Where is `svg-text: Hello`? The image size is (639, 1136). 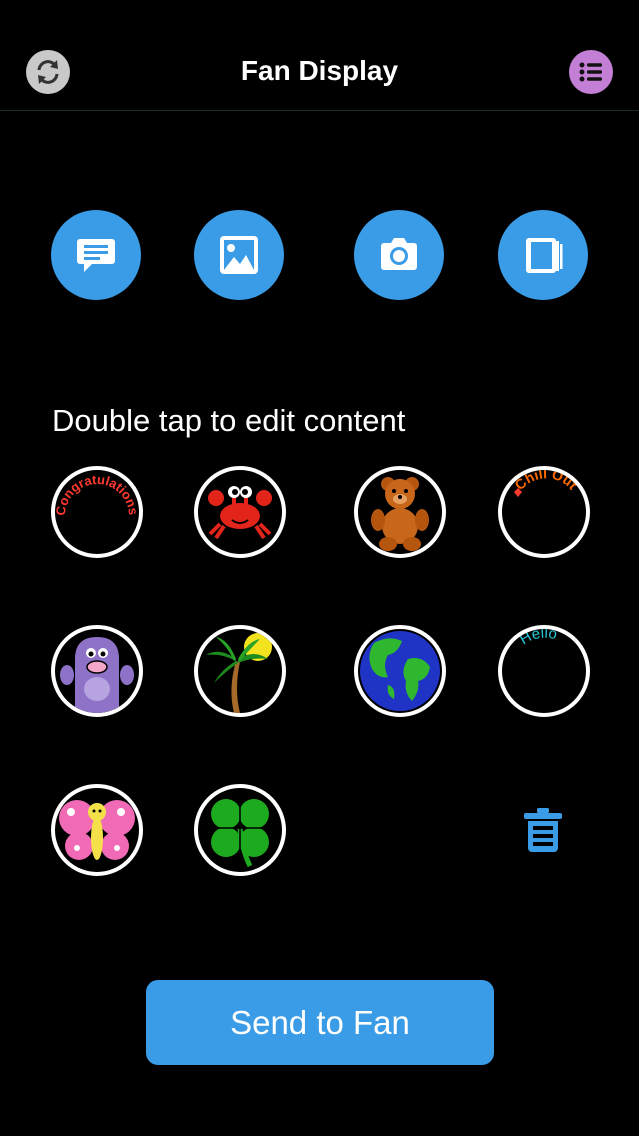
svg-text: Hello is located at coordinates (538, 638).